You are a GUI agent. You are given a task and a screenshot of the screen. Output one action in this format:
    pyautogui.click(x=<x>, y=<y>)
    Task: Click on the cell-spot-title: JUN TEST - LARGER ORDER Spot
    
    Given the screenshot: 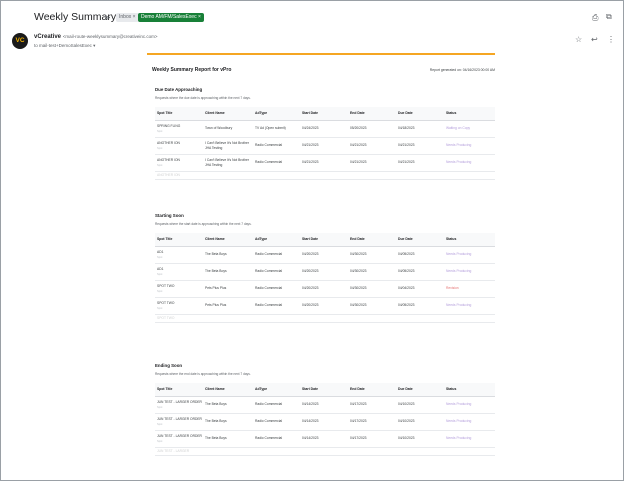 What is the action you would take?
    pyautogui.click(x=179, y=422)
    